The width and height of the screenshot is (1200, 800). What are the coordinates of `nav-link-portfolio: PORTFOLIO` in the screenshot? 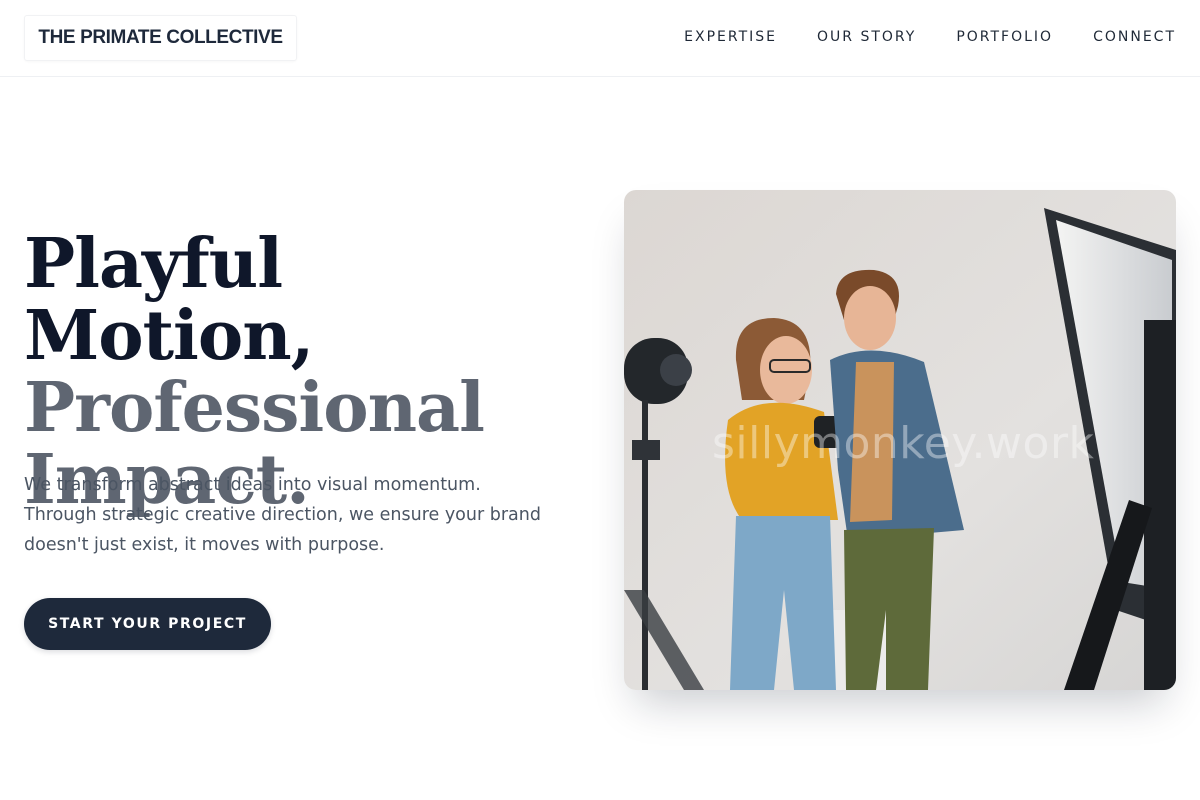 It's located at (1004, 37).